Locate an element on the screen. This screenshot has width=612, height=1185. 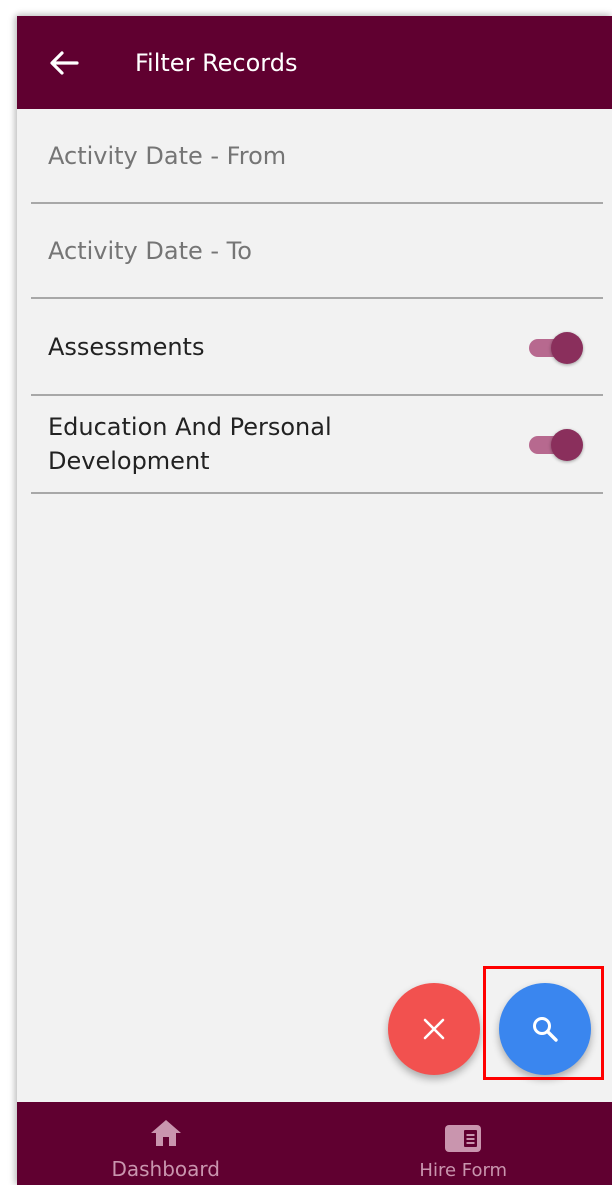
date-to-placeholder: Activity Date - To is located at coordinates (150, 250).